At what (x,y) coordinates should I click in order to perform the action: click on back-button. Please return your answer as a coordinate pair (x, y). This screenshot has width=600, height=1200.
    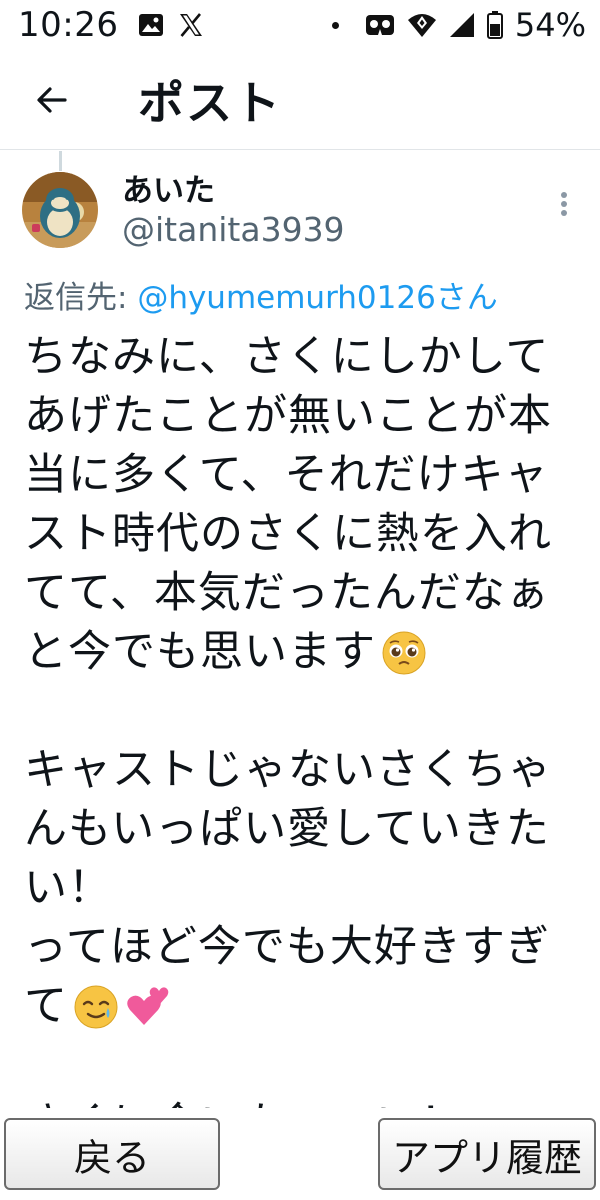
    Looking at the image, I should click on (52, 100).